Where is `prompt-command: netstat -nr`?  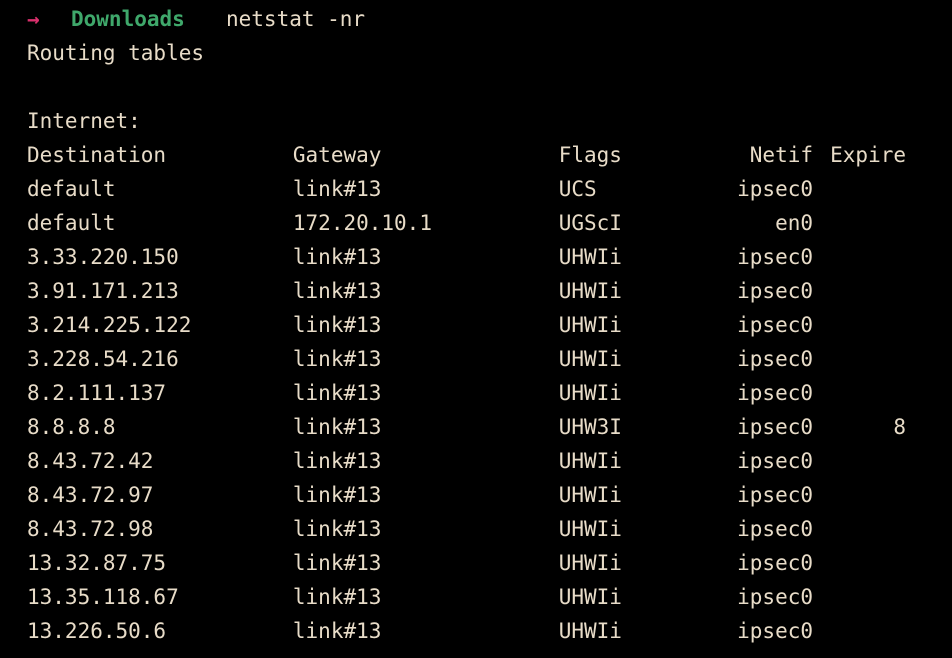
prompt-command: netstat -nr is located at coordinates (296, 19).